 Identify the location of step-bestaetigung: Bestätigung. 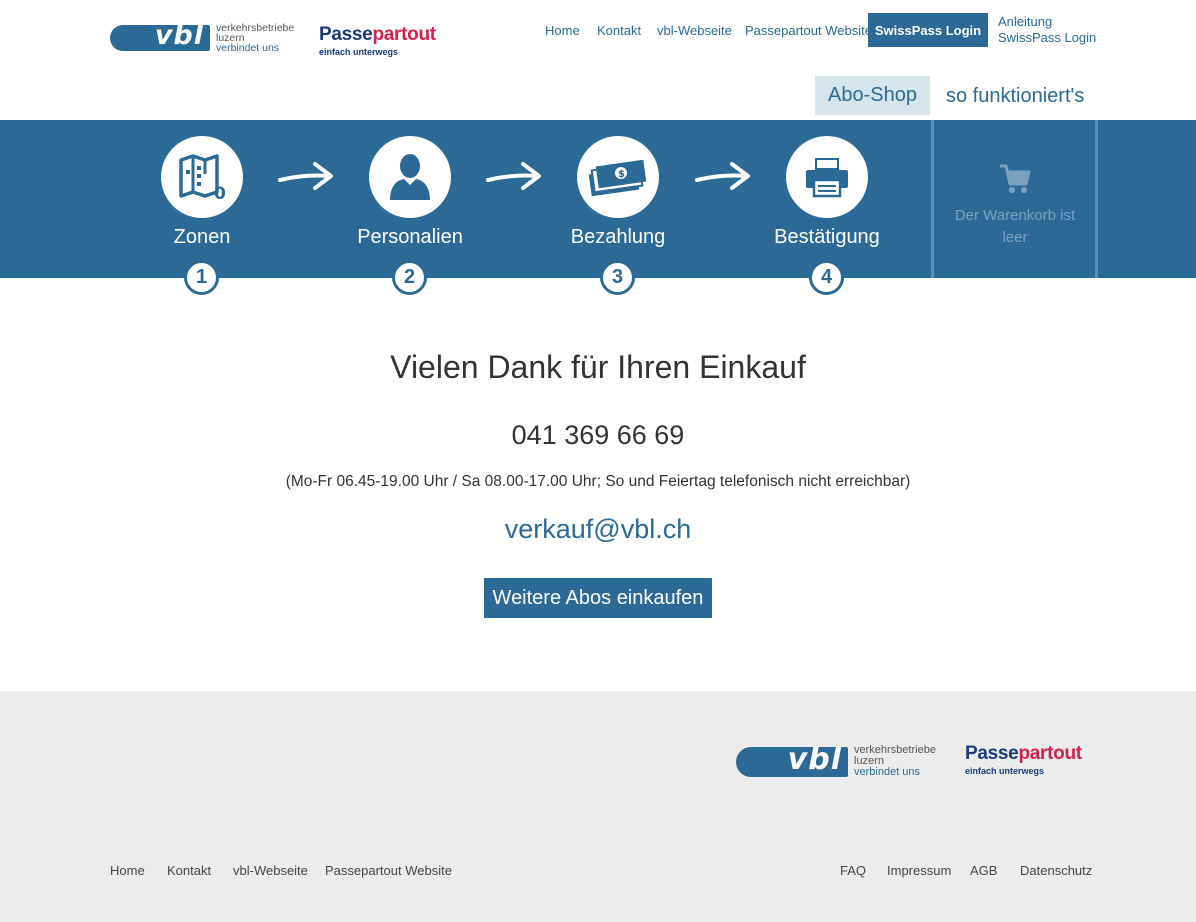
(827, 192).